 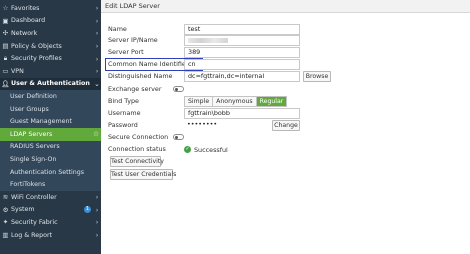 What do you see at coordinates (50, 109) in the screenshot?
I see `sidebar-item-user-groups: User Groups` at bounding box center [50, 109].